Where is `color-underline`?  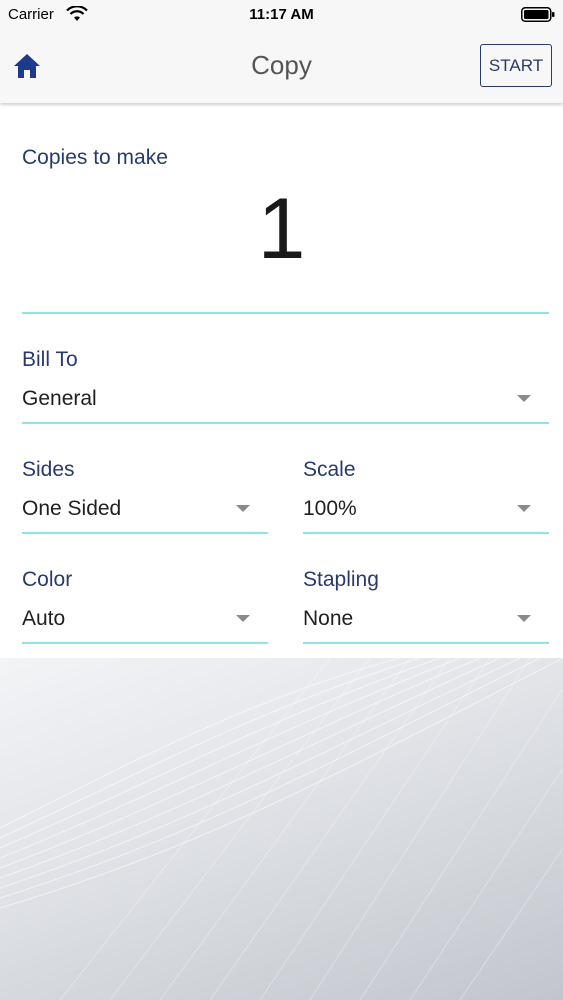
color-underline is located at coordinates (145, 643).